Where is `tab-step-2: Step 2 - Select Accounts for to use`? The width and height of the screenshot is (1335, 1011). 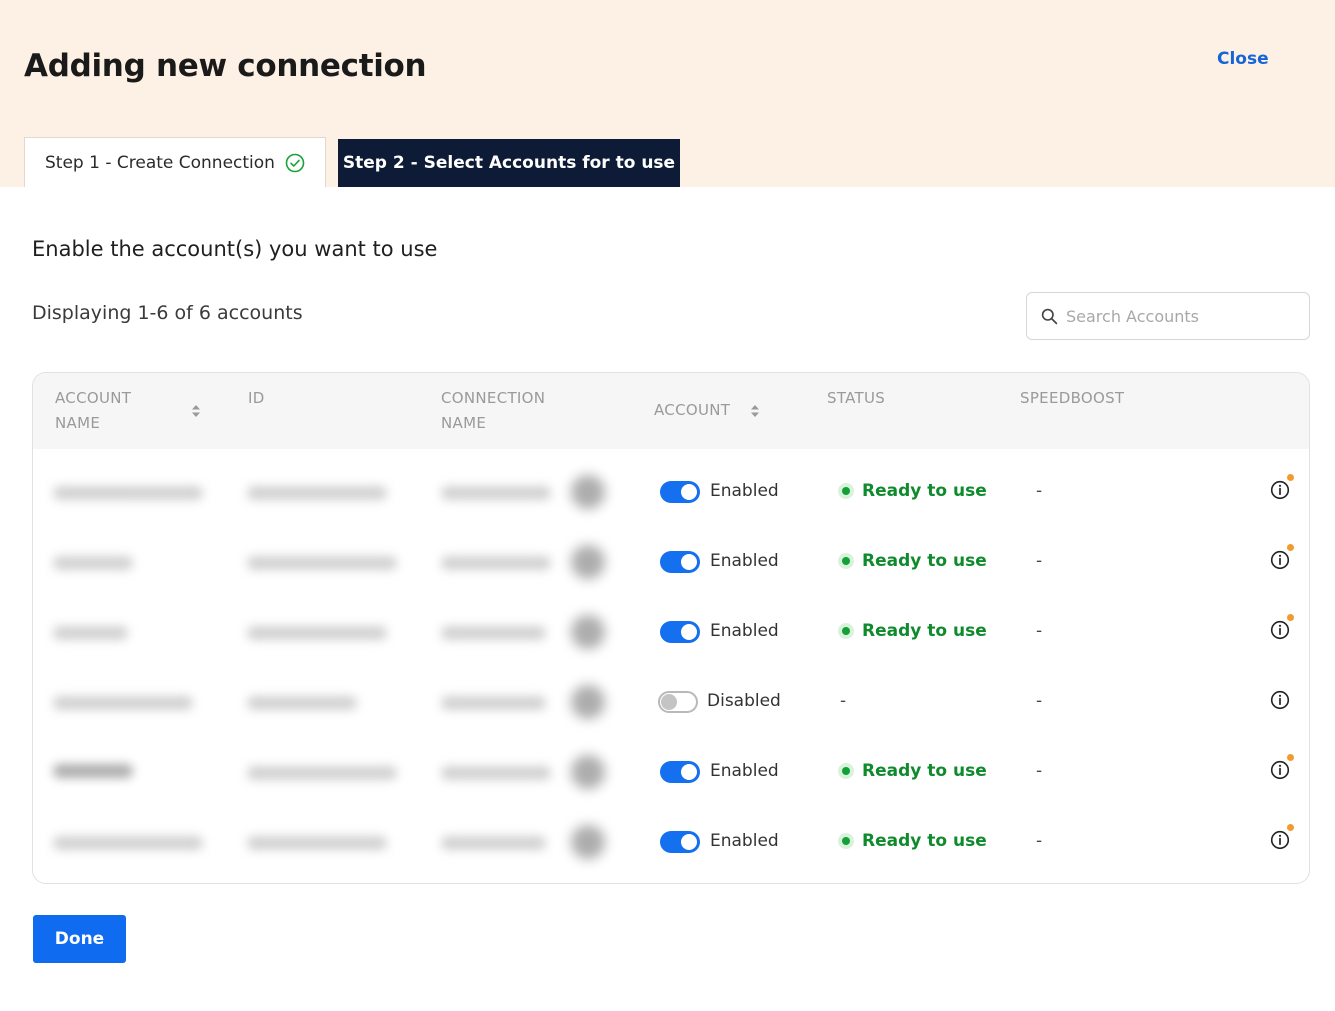 tab-step-2: Step 2 - Select Accounts for to use is located at coordinates (509, 163).